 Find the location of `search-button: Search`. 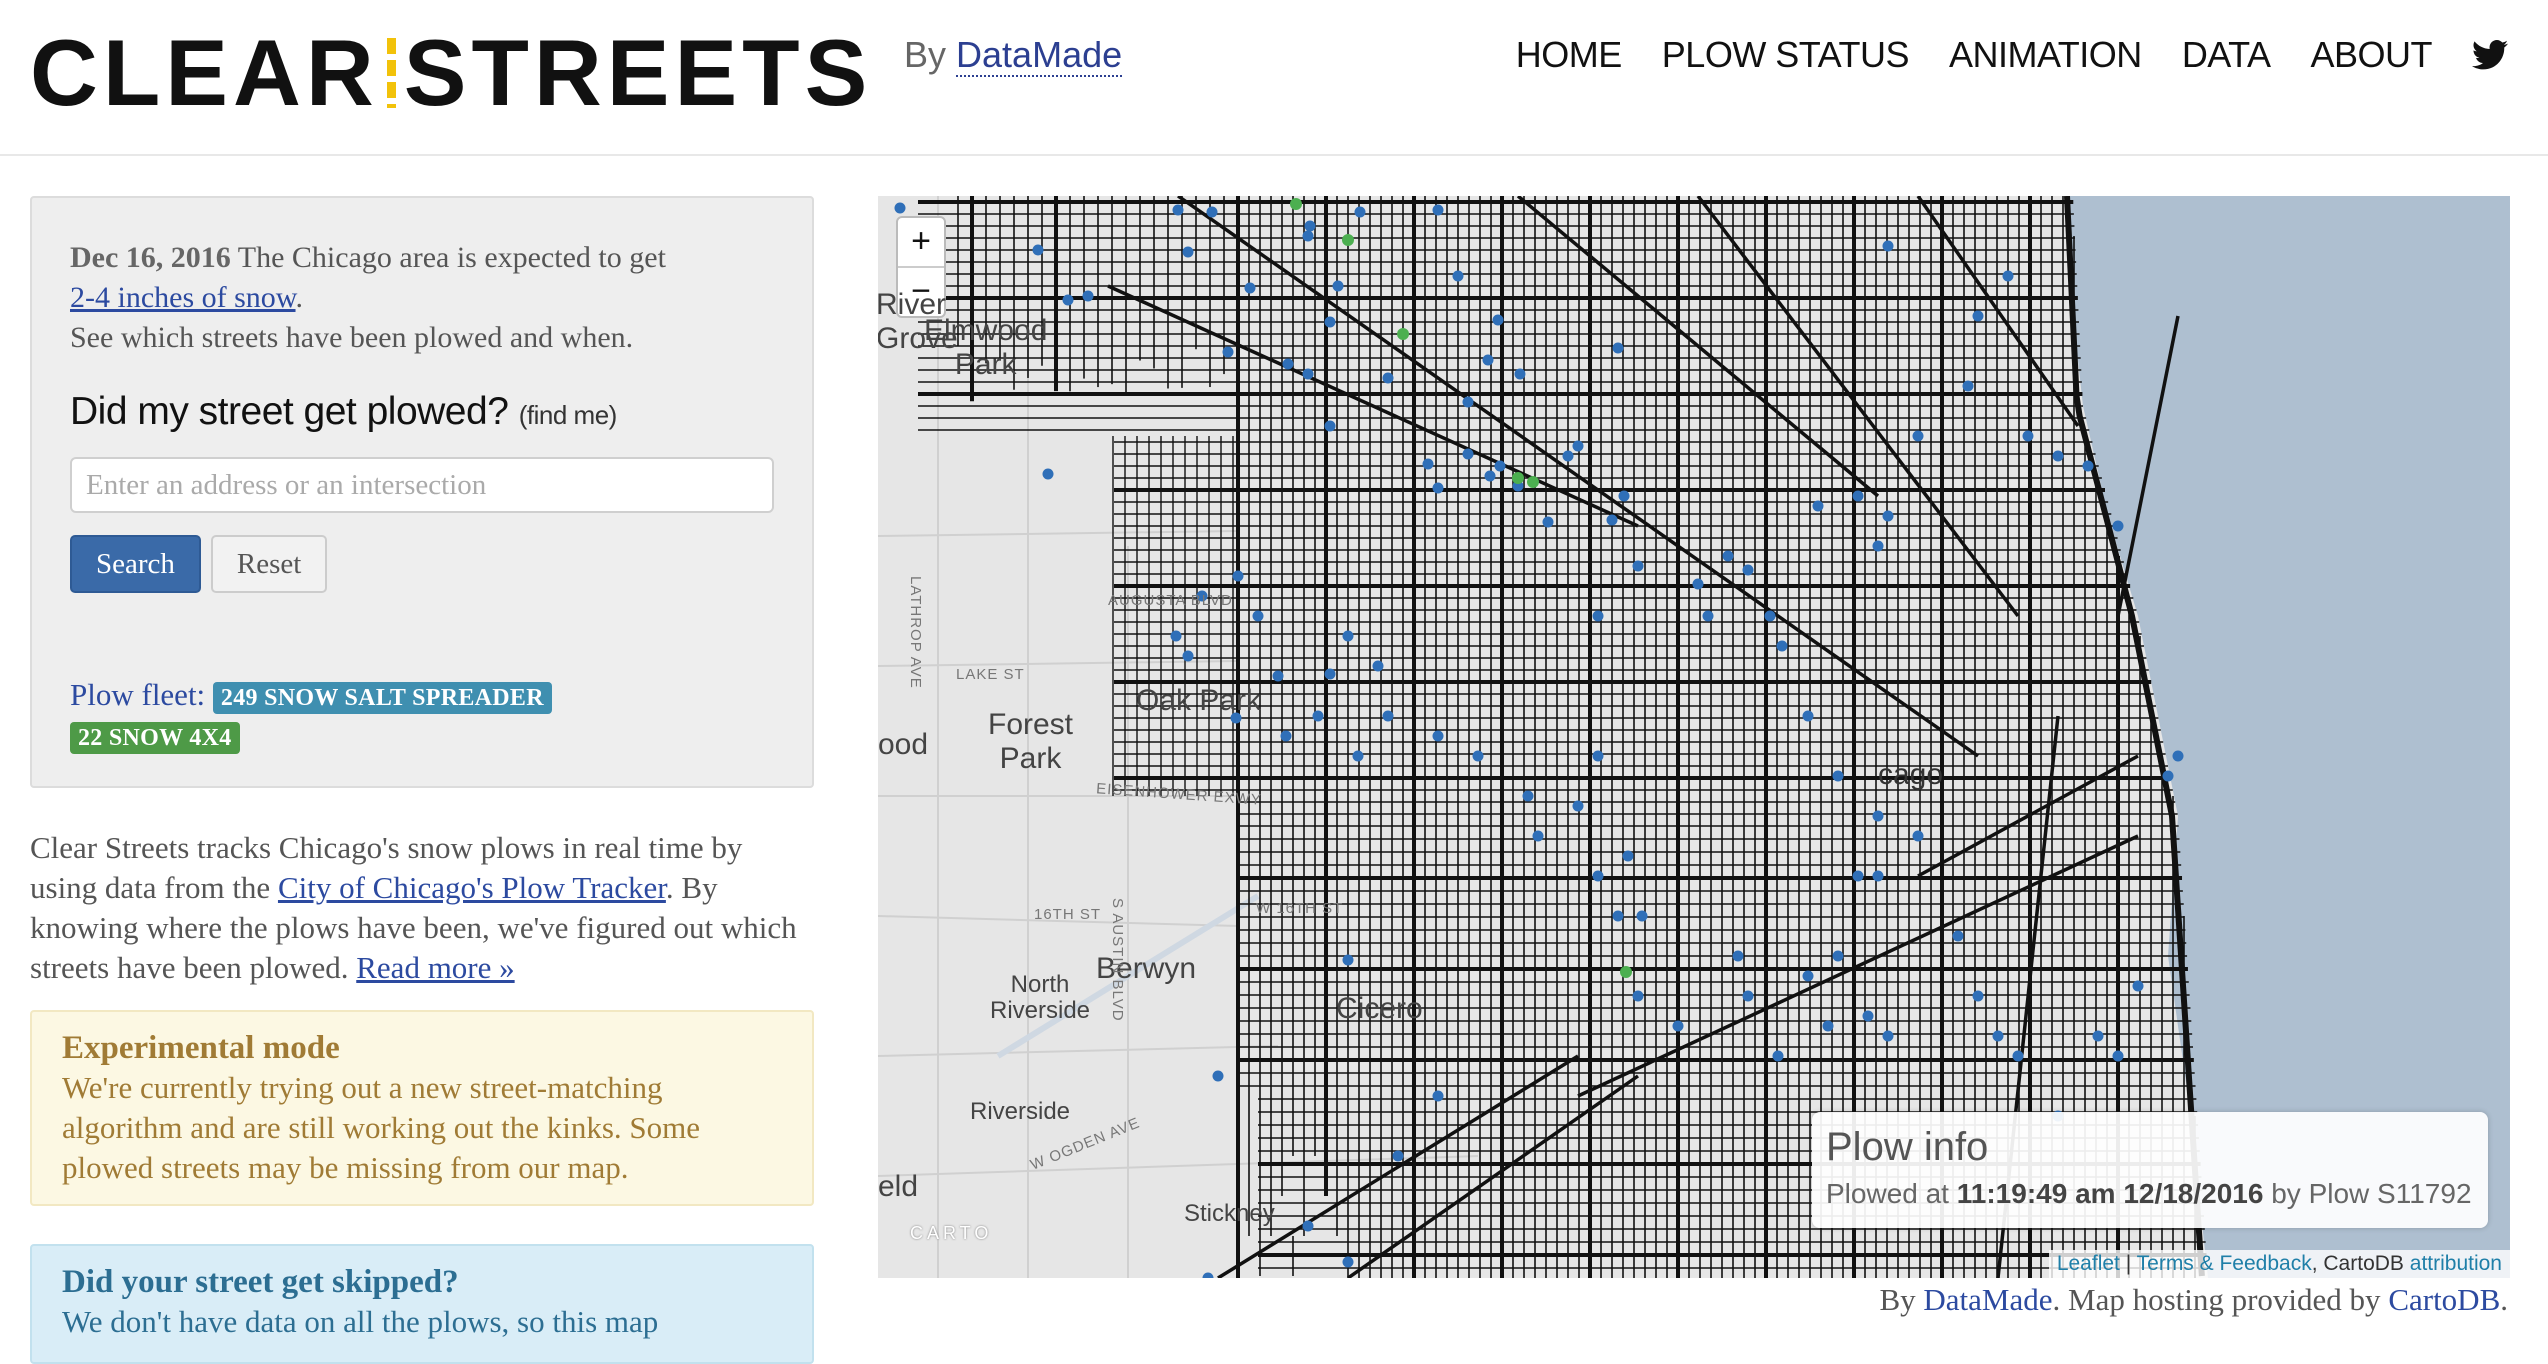

search-button: Search is located at coordinates (135, 564).